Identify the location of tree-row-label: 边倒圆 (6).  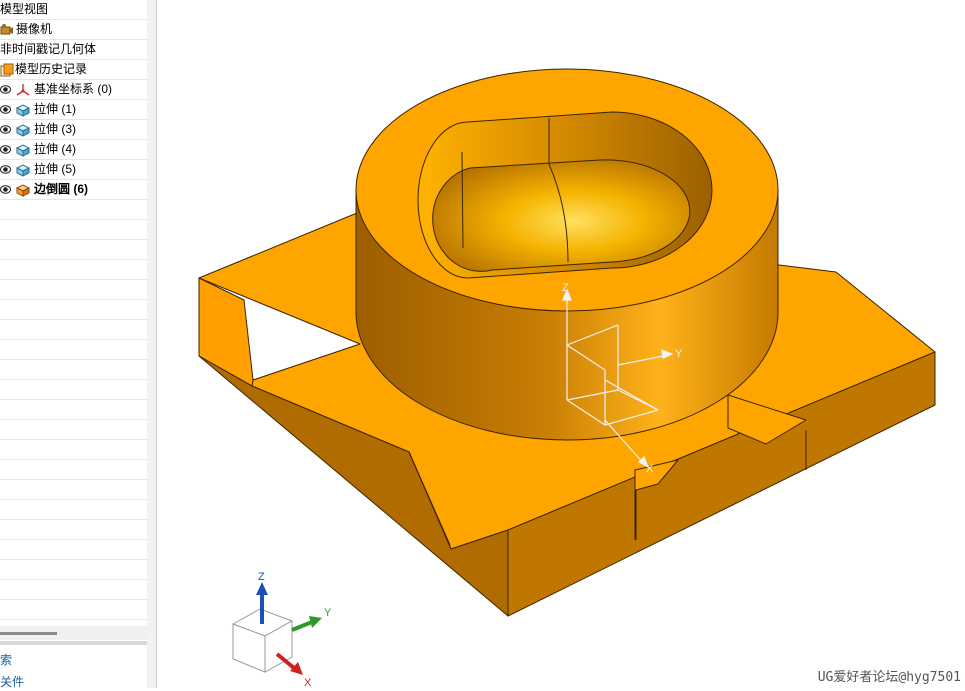
(61, 189).